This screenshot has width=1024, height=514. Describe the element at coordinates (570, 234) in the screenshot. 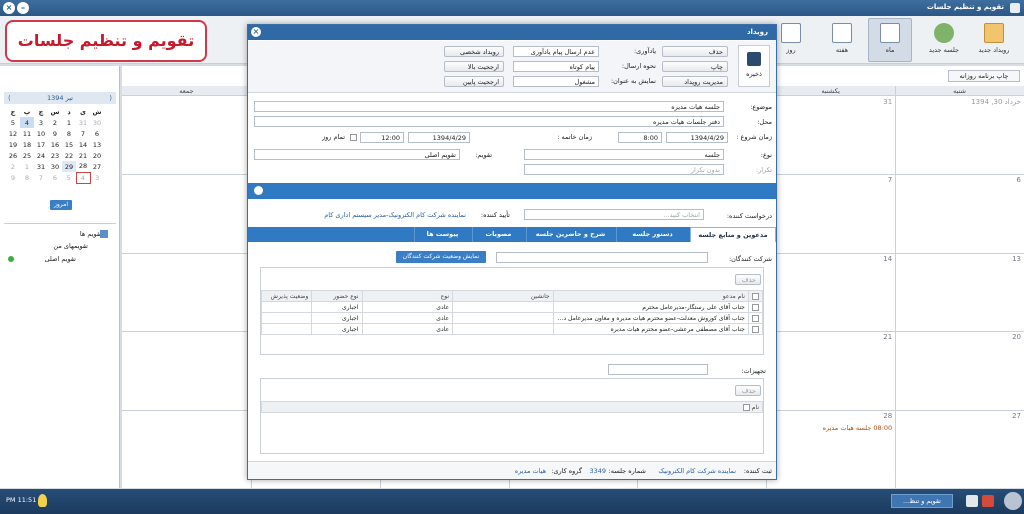

I see `tab-minutes: شرح و حاضرین جلسه` at that location.